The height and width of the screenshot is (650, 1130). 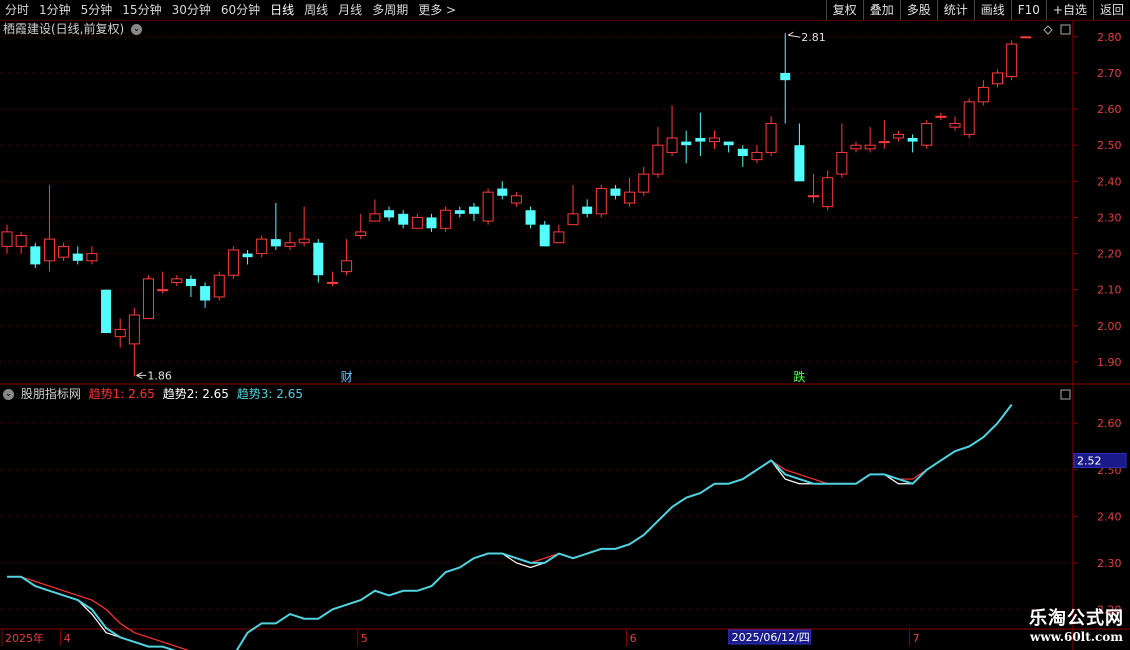 I want to click on tab-more: 更多 >, so click(x=437, y=10).